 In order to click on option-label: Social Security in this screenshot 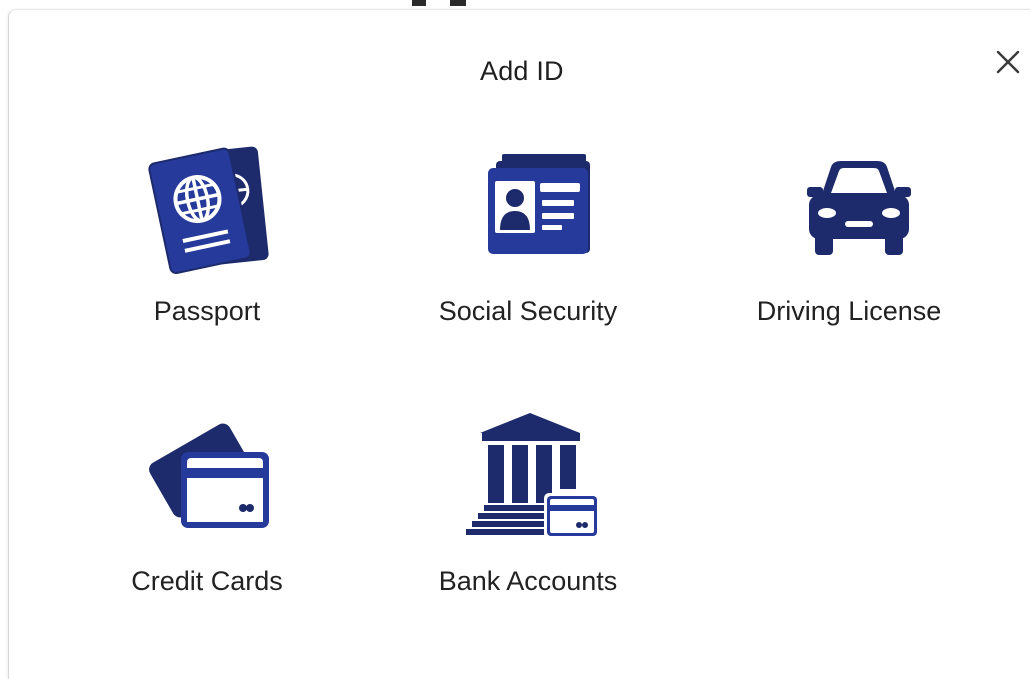, I will do `click(528, 311)`.